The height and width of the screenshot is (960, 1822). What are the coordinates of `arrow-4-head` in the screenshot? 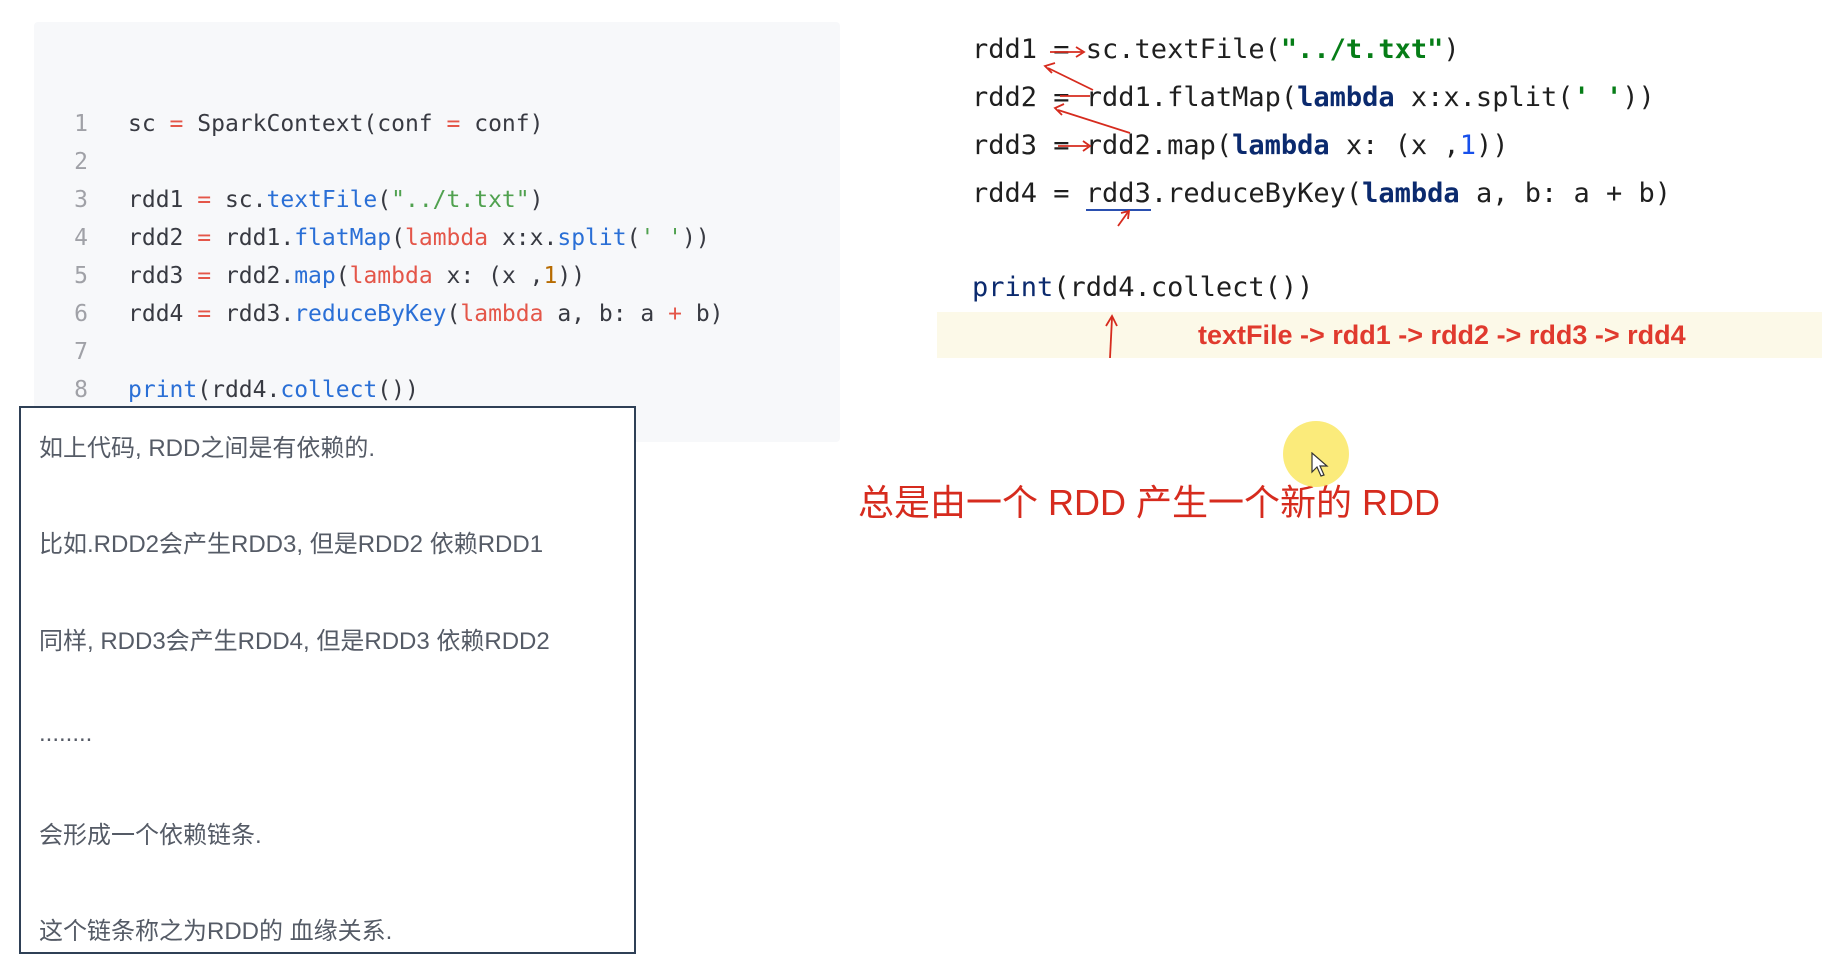 It's located at (1059, 109).